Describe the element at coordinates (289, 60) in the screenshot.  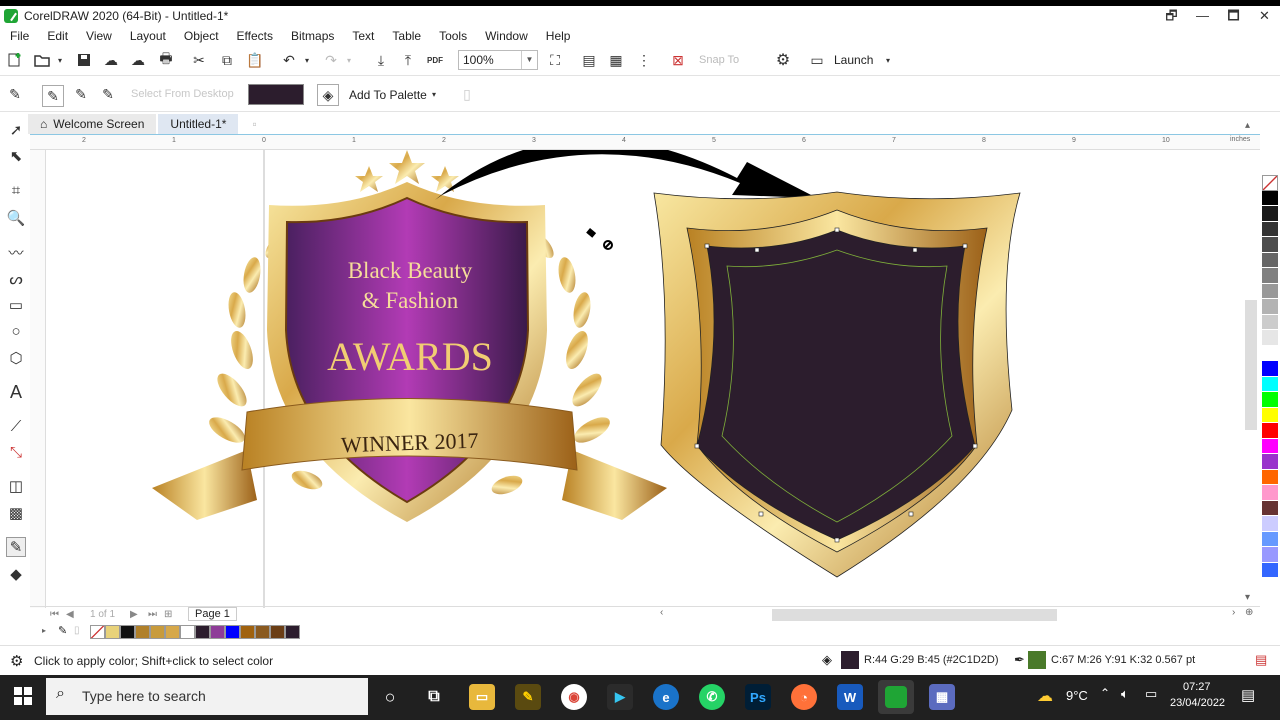
I see `undo-icon: ↶` at that location.